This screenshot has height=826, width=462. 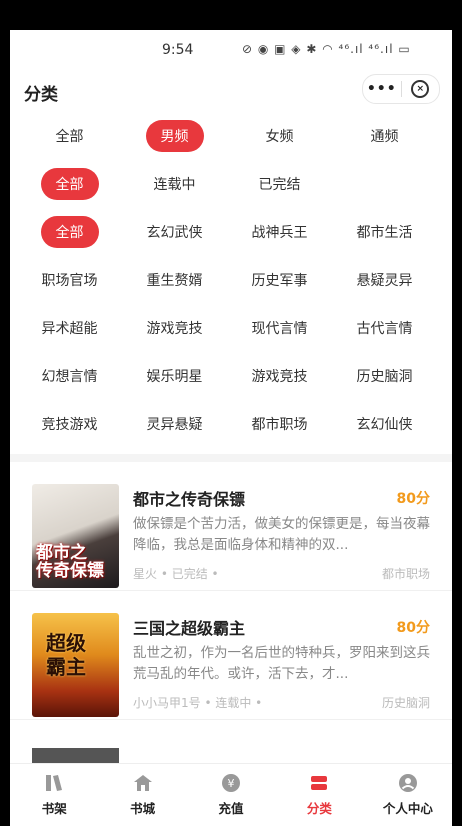 I want to click on book-genre-tag: 都市职场, so click(x=405, y=574).